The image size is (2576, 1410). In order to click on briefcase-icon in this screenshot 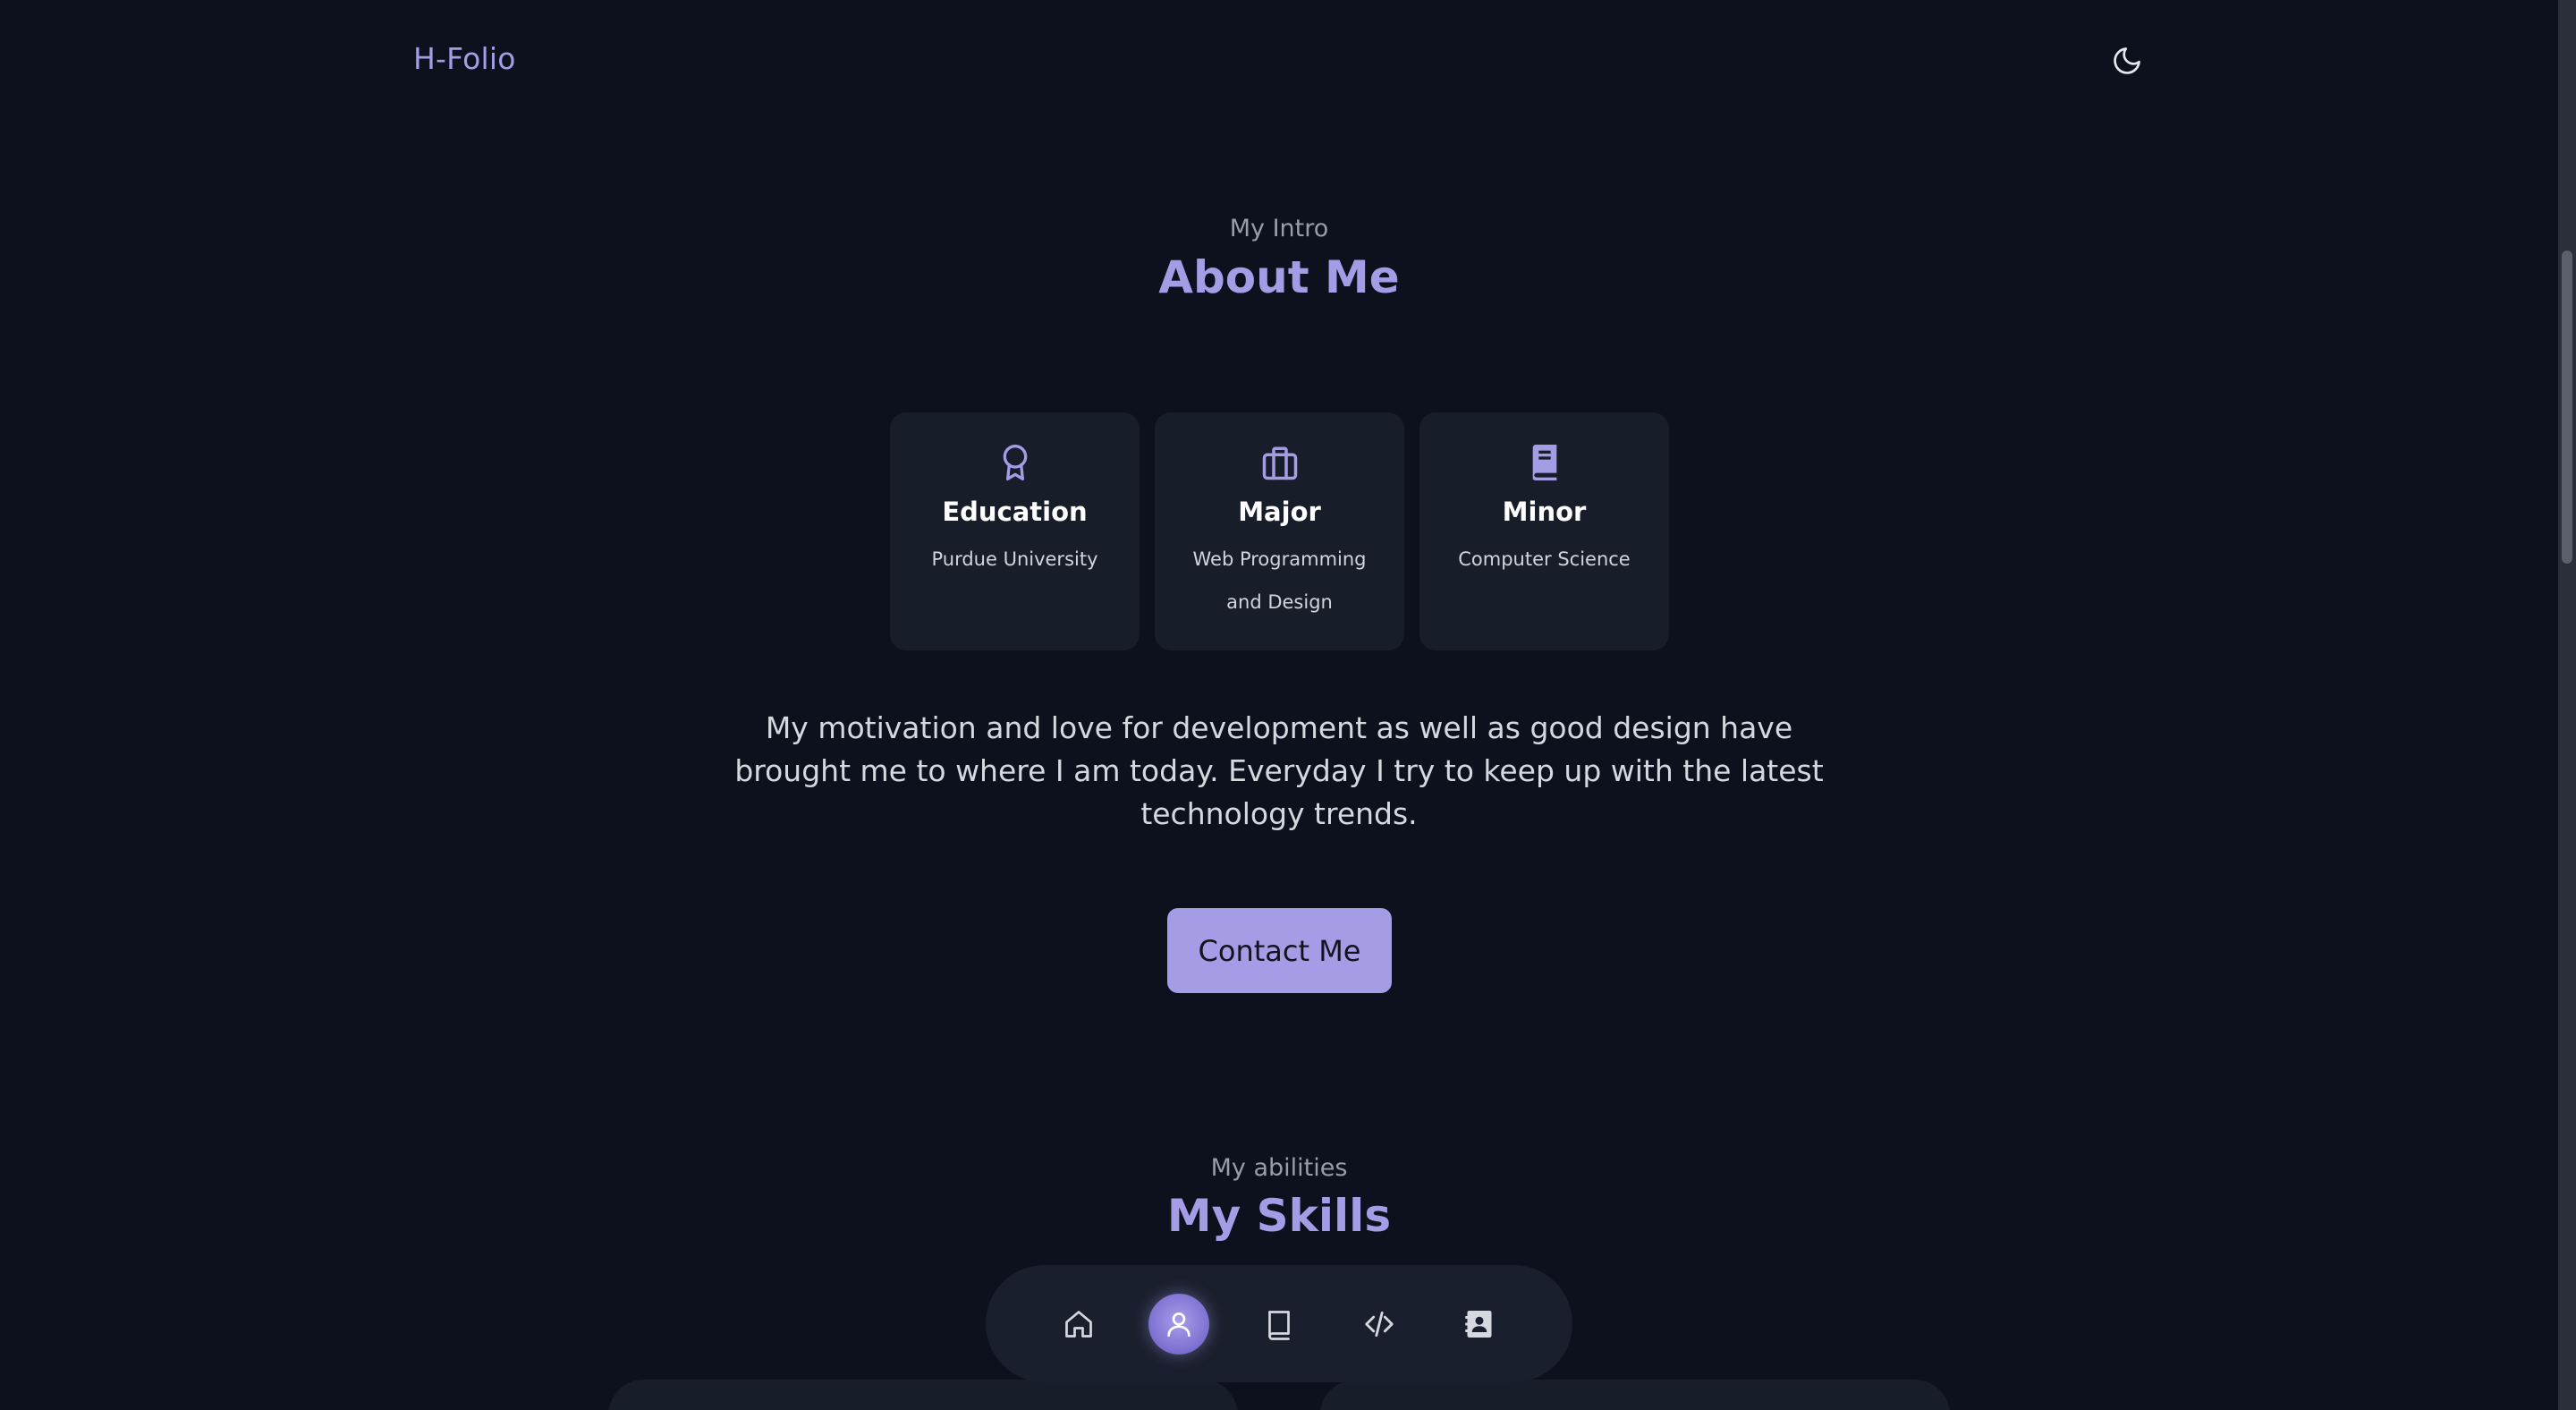, I will do `click(1279, 463)`.